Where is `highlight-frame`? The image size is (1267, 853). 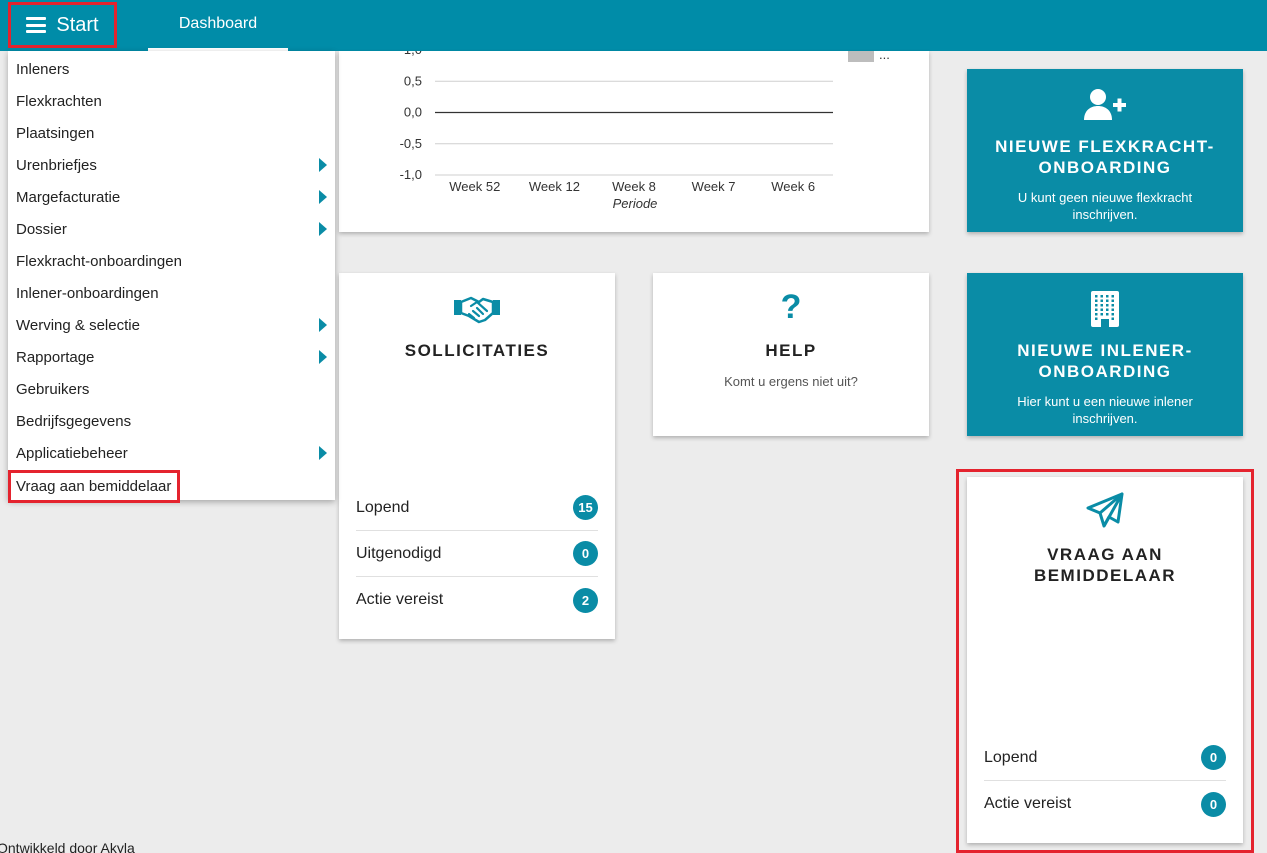 highlight-frame is located at coordinates (1105, 661).